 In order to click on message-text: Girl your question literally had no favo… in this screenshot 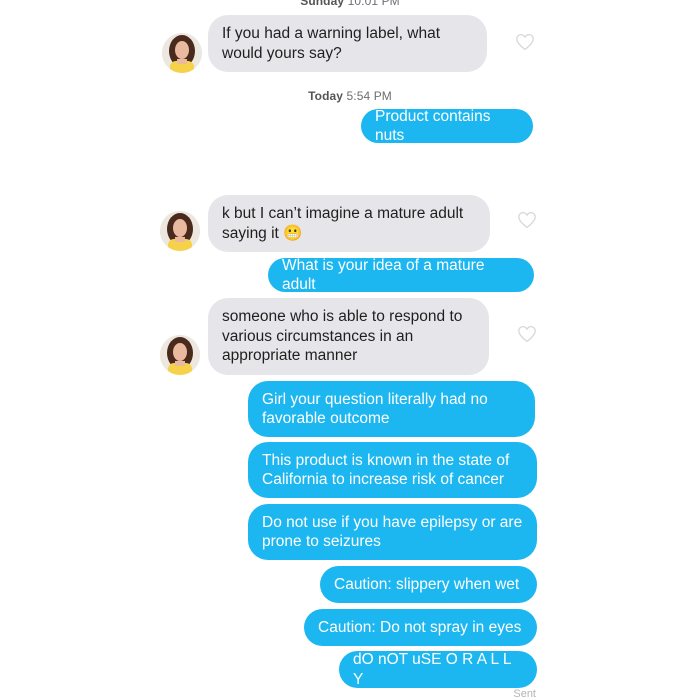, I will do `click(375, 409)`.